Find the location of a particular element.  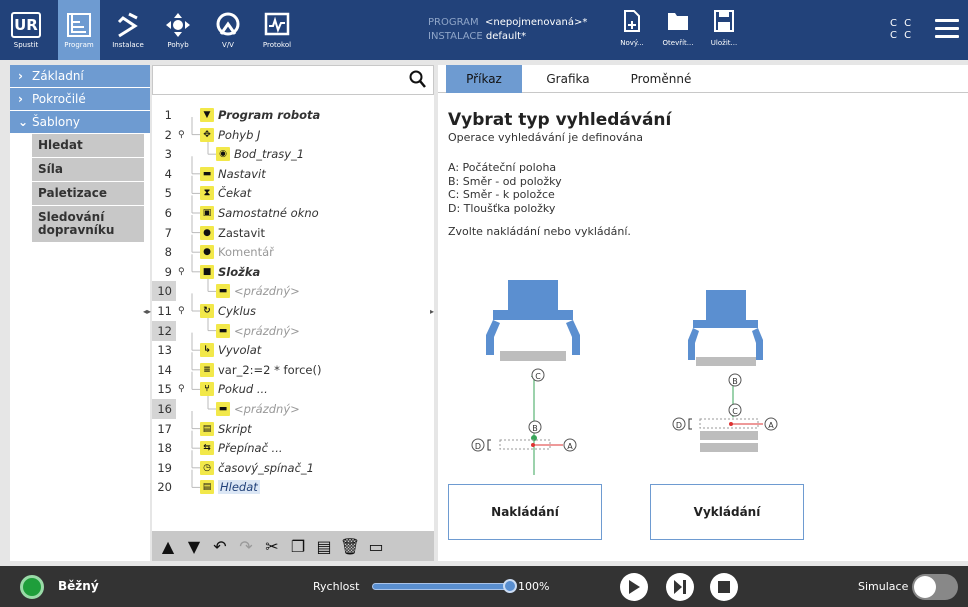

redo-icon: ↷ is located at coordinates (246, 546).